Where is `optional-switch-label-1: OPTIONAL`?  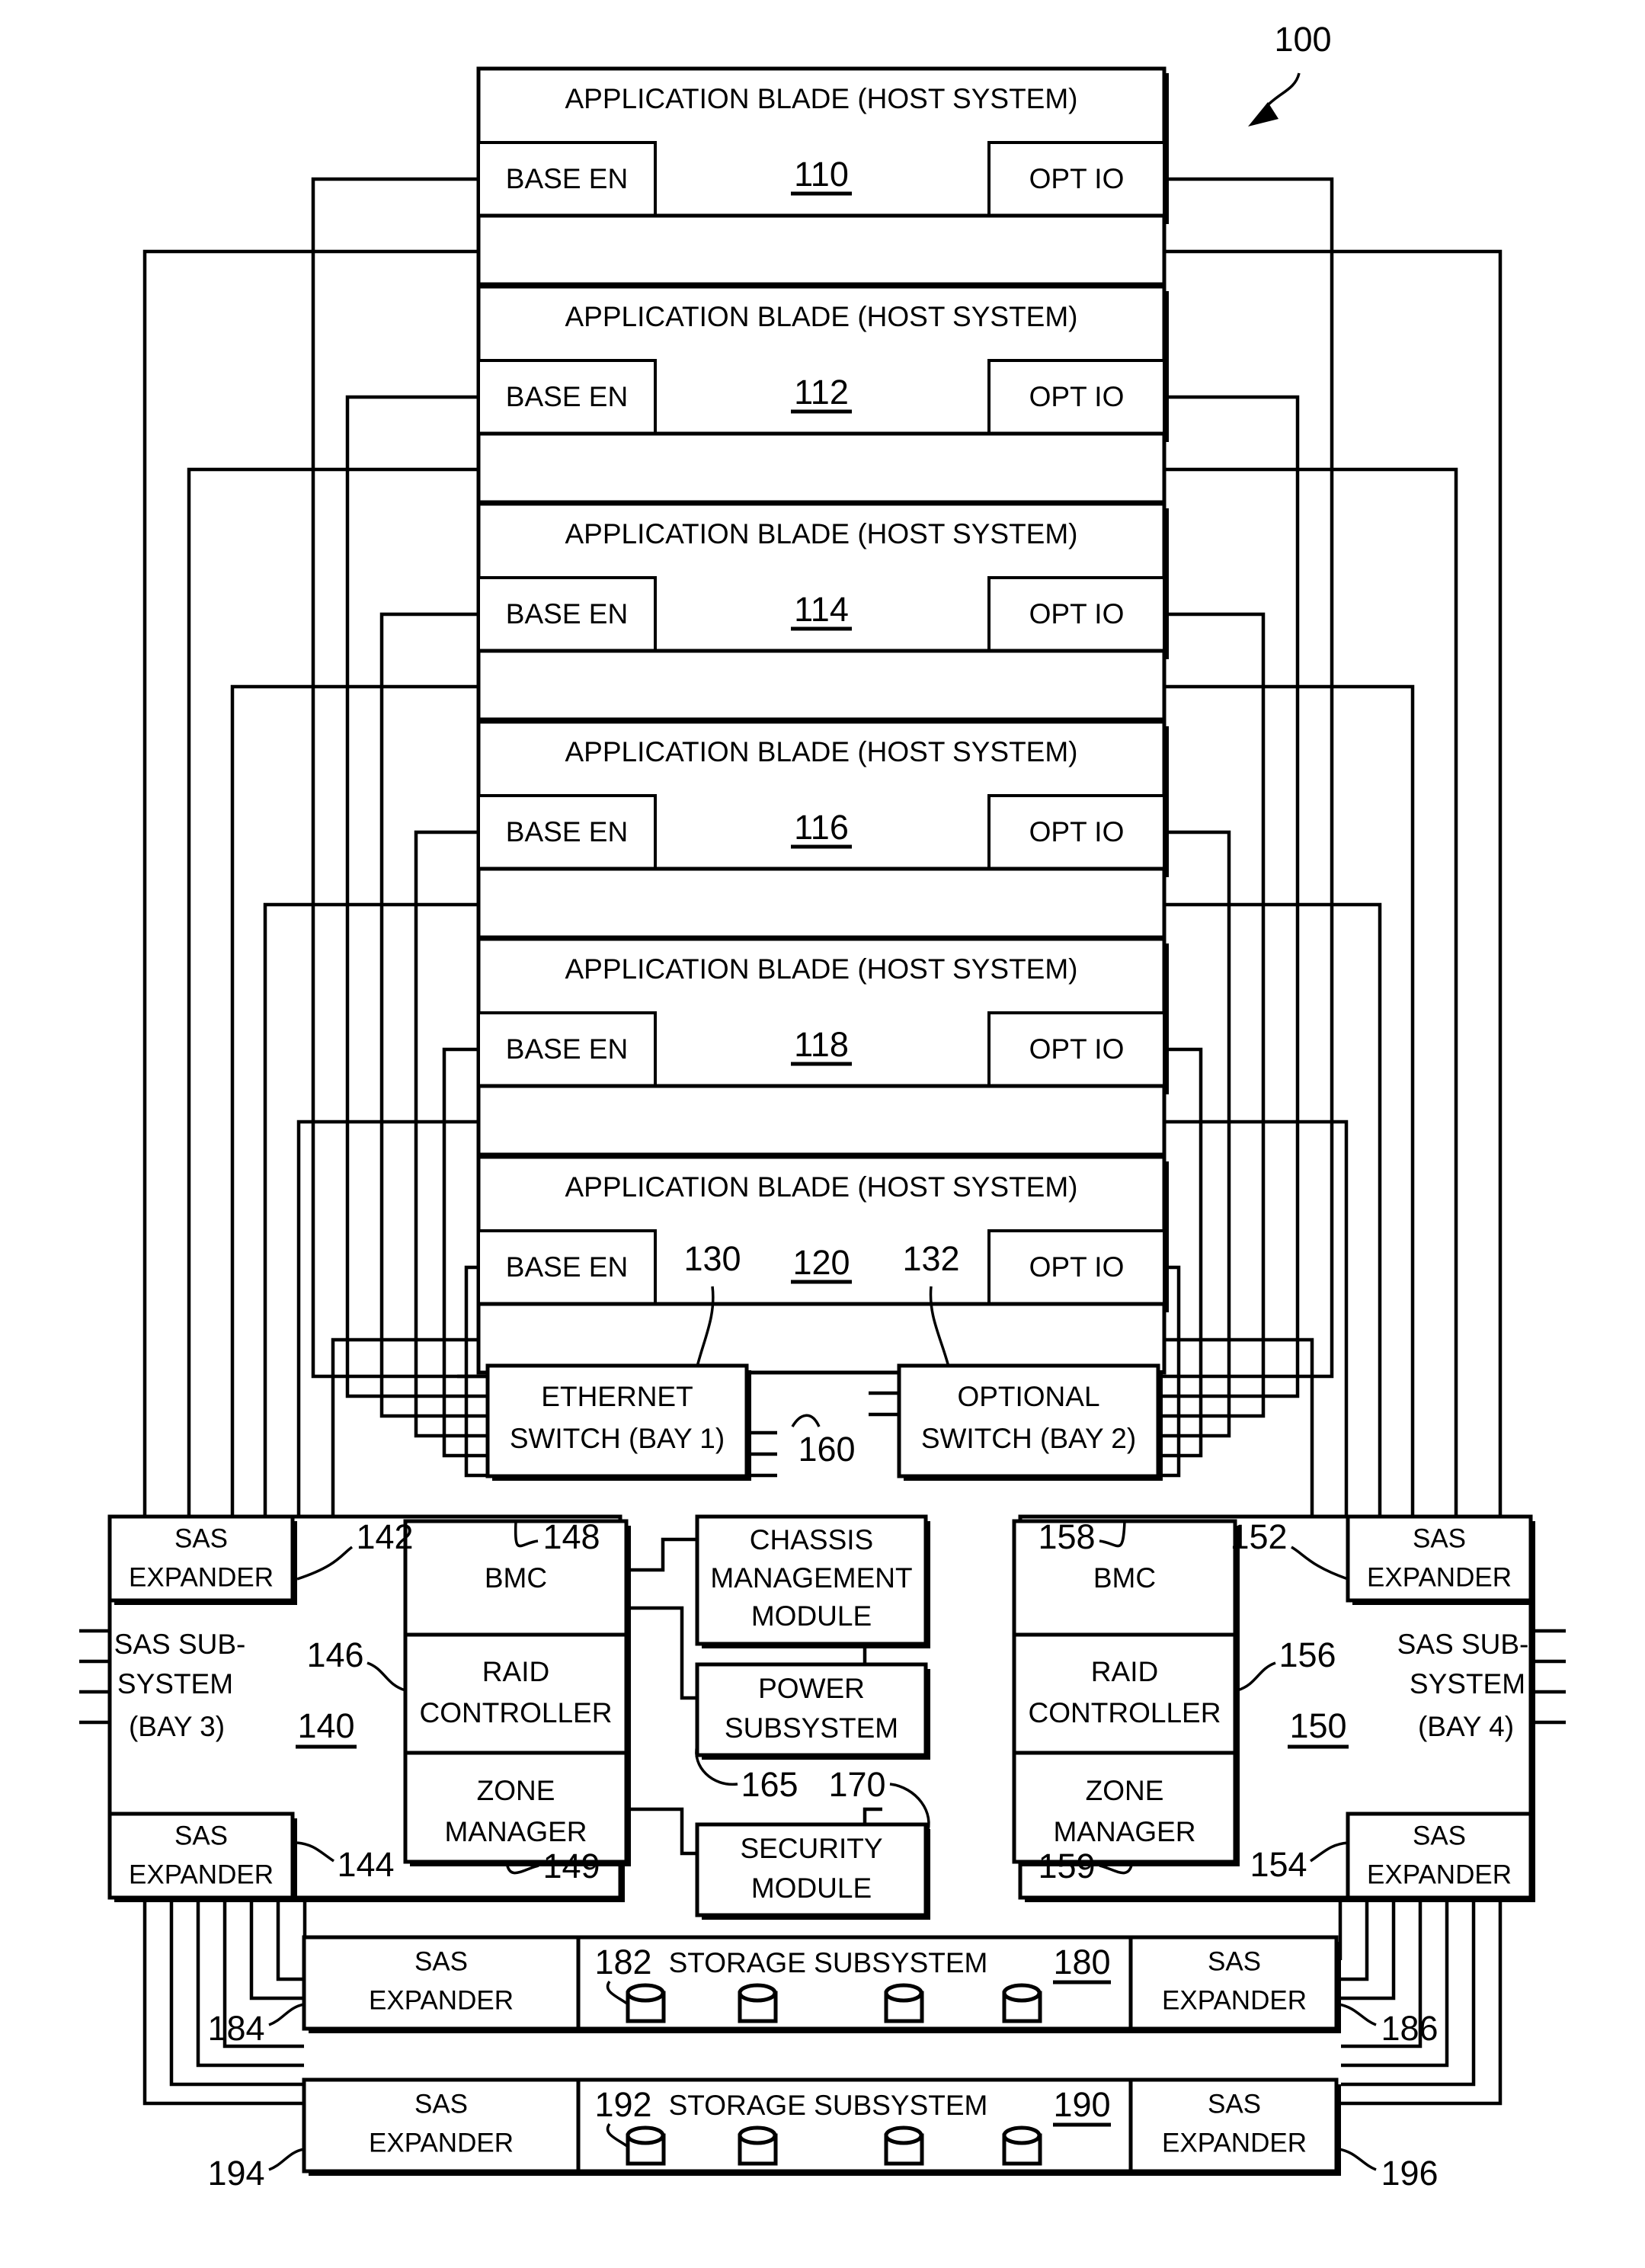 optional-switch-label-1: OPTIONAL is located at coordinates (1028, 1396).